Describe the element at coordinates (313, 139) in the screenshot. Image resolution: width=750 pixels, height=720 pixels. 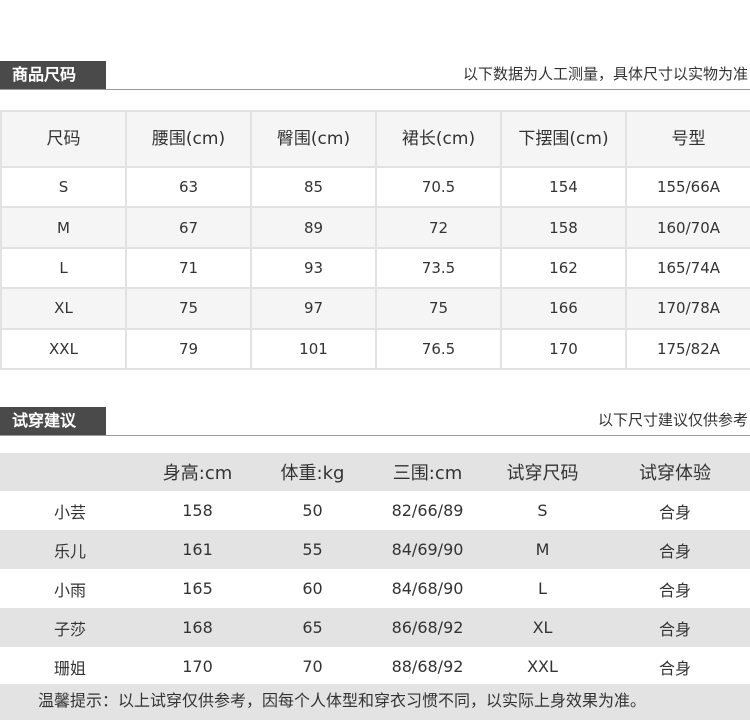
I see `size-header-cell: 臀围(cm)` at that location.